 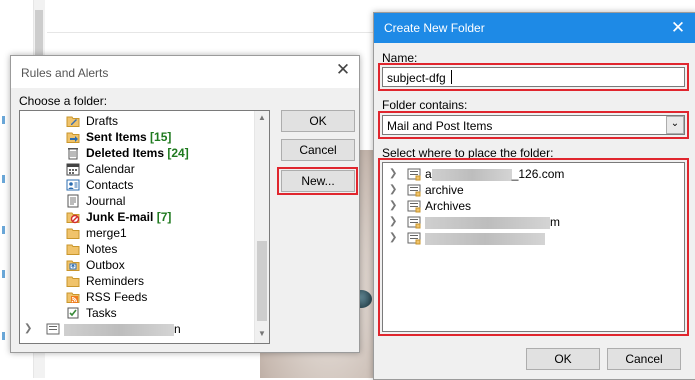 I want to click on folder-name: RSS Feeds, so click(x=117, y=297).